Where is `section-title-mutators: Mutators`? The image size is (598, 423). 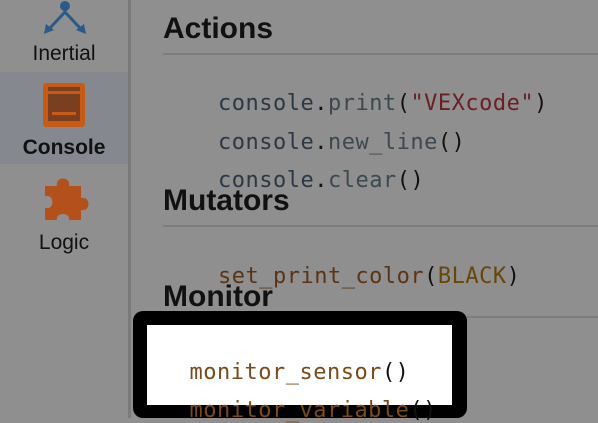
section-title-mutators: Mutators is located at coordinates (226, 200).